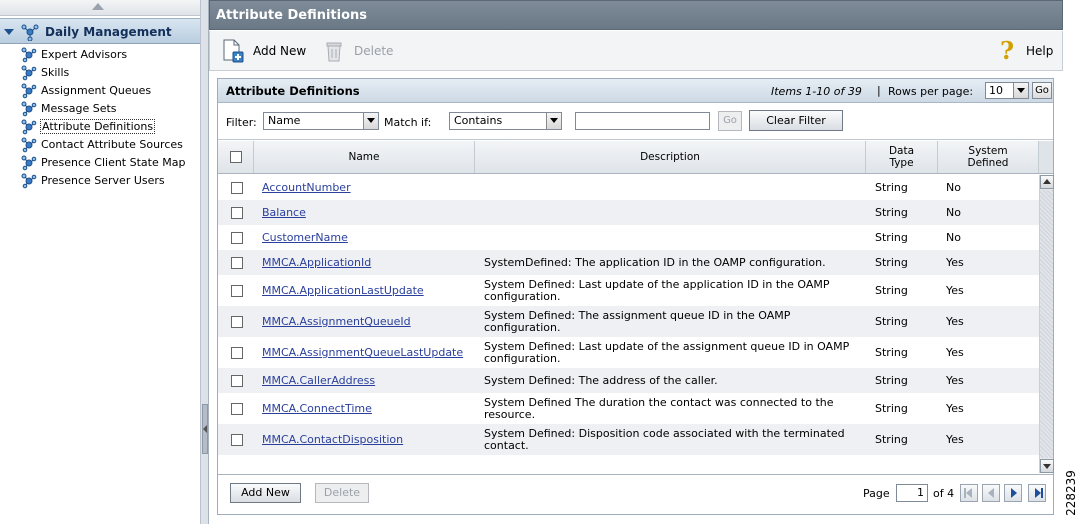  I want to click on delete-button: Delete, so click(362, 51).